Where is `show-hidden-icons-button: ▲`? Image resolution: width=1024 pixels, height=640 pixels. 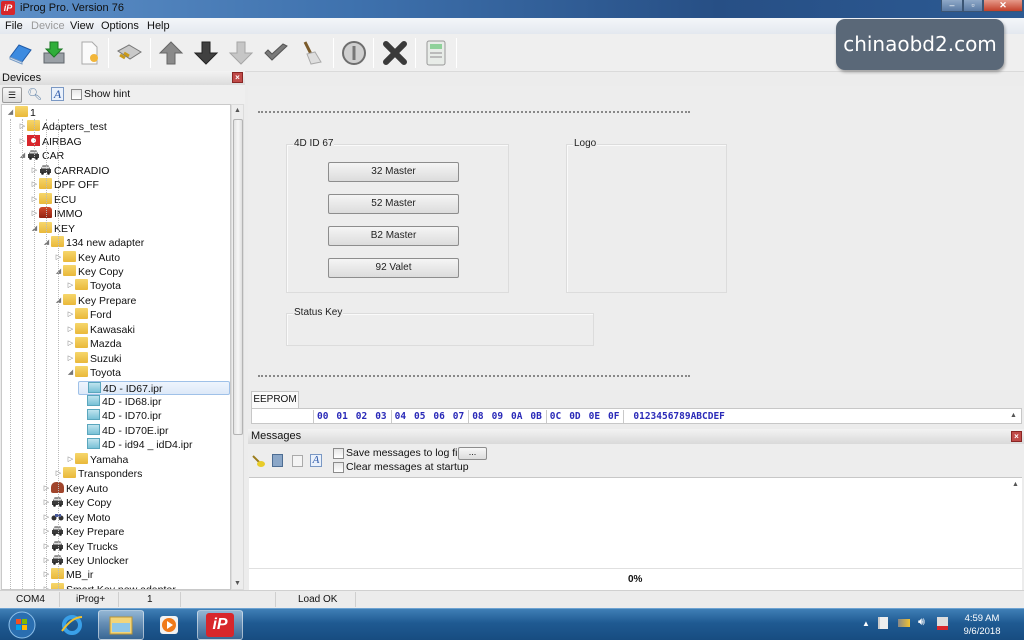 show-hidden-icons-button: ▲ is located at coordinates (866, 623).